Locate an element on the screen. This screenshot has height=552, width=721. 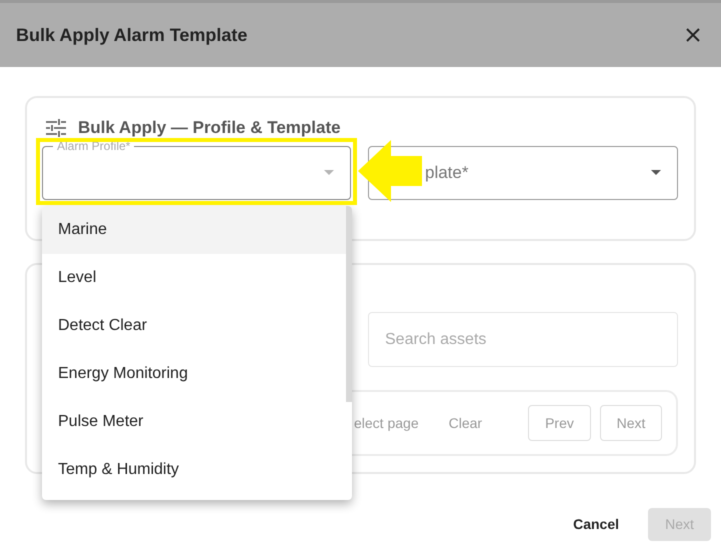
close-icon is located at coordinates (693, 35).